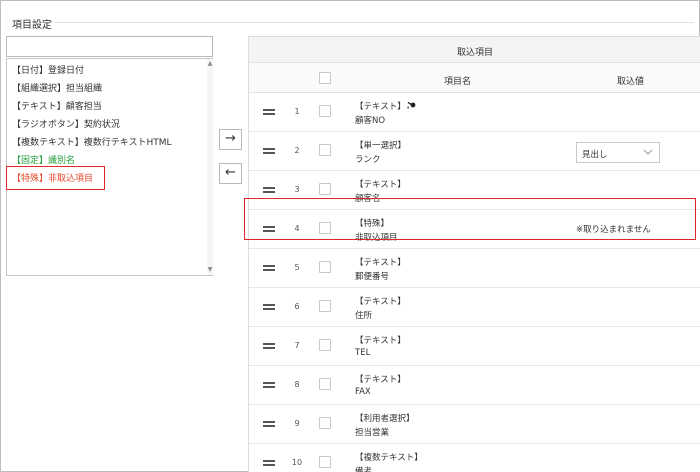 This screenshot has width=700, height=472. I want to click on table-row: 1 【テキスト】 顧客NO, so click(474, 112).